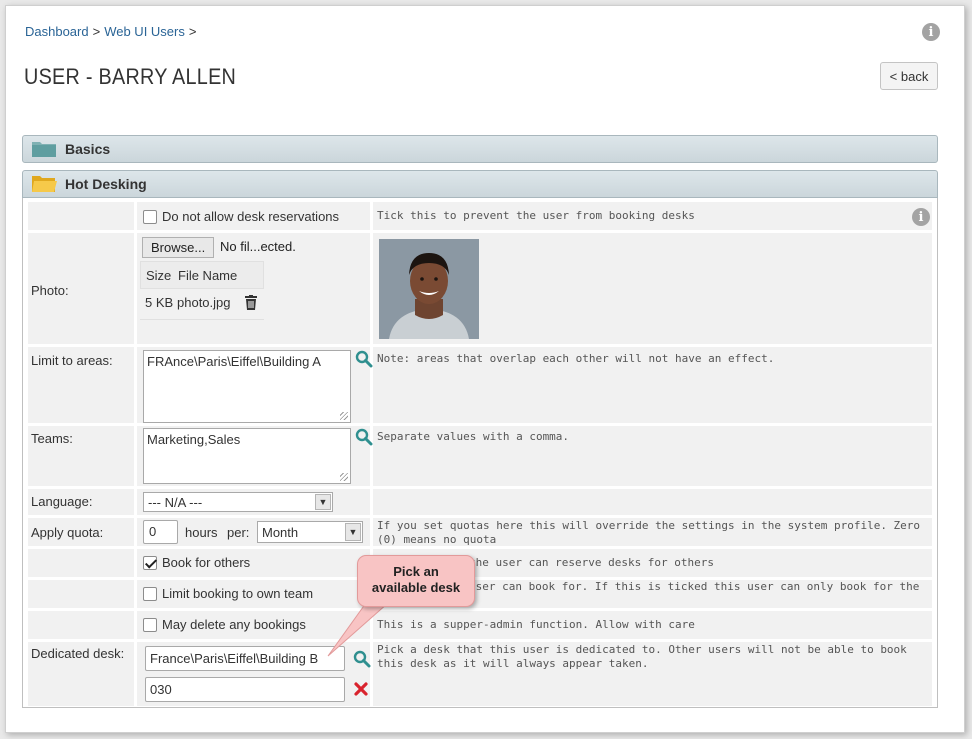 This screenshot has width=972, height=739. Describe the element at coordinates (310, 532) in the screenshot. I see `quota-period-select: Month ▼` at that location.